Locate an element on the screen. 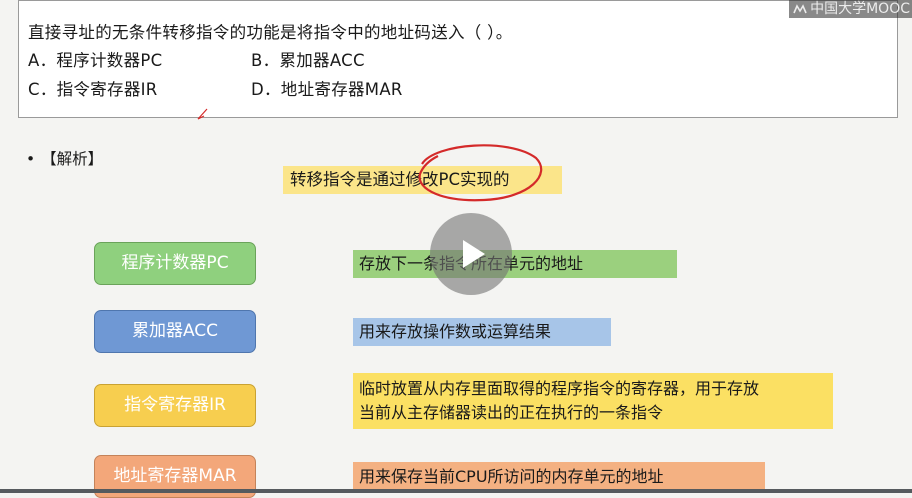 This screenshot has width=912, height=498. mooc-watermark: 中国大学MOOC is located at coordinates (850, 9).